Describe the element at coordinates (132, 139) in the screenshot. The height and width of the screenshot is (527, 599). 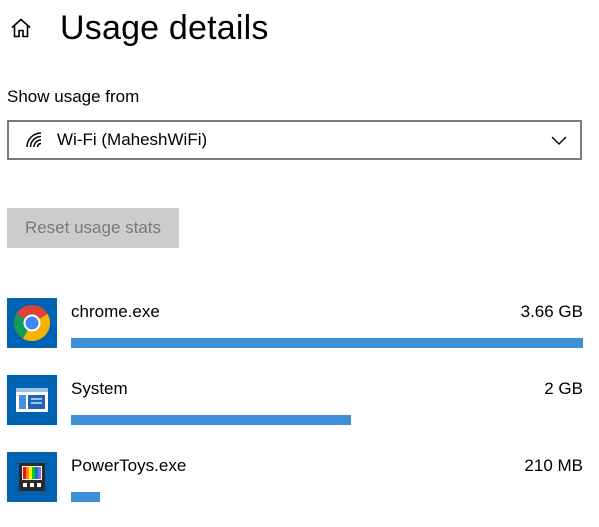
I see `dropdown-selected-value: Wi-Fi (MaheshWiFi)` at that location.